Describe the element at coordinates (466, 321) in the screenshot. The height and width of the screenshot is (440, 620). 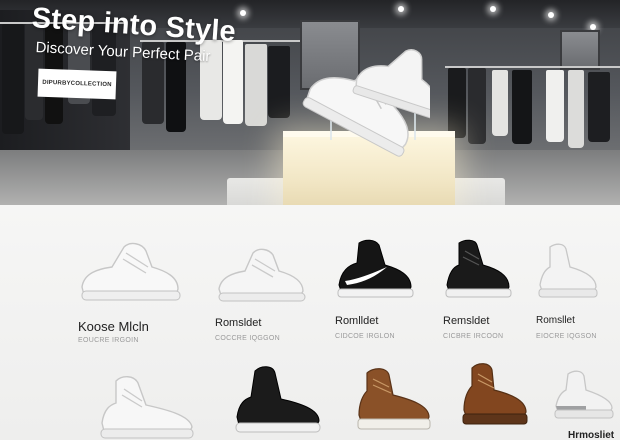
I see `product-name: Remsldet` at that location.